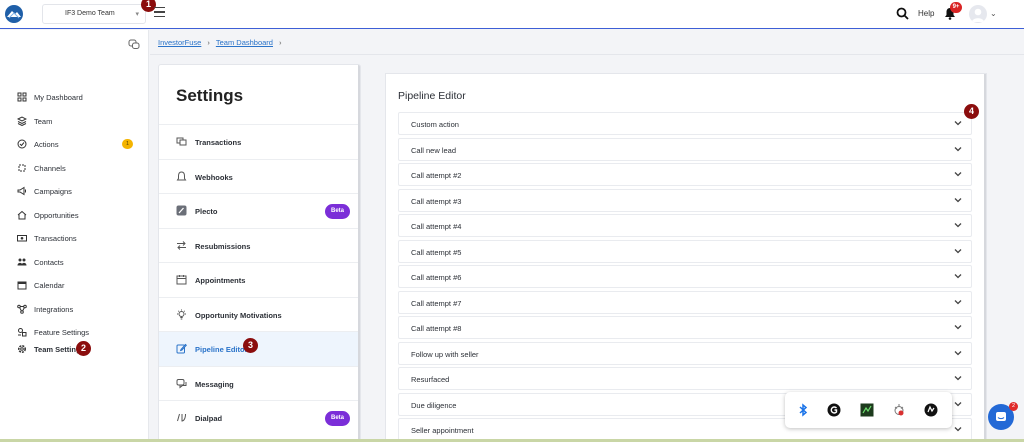 Image resolution: width=1024 pixels, height=442 pixels. I want to click on menu-icon, so click(159, 12).